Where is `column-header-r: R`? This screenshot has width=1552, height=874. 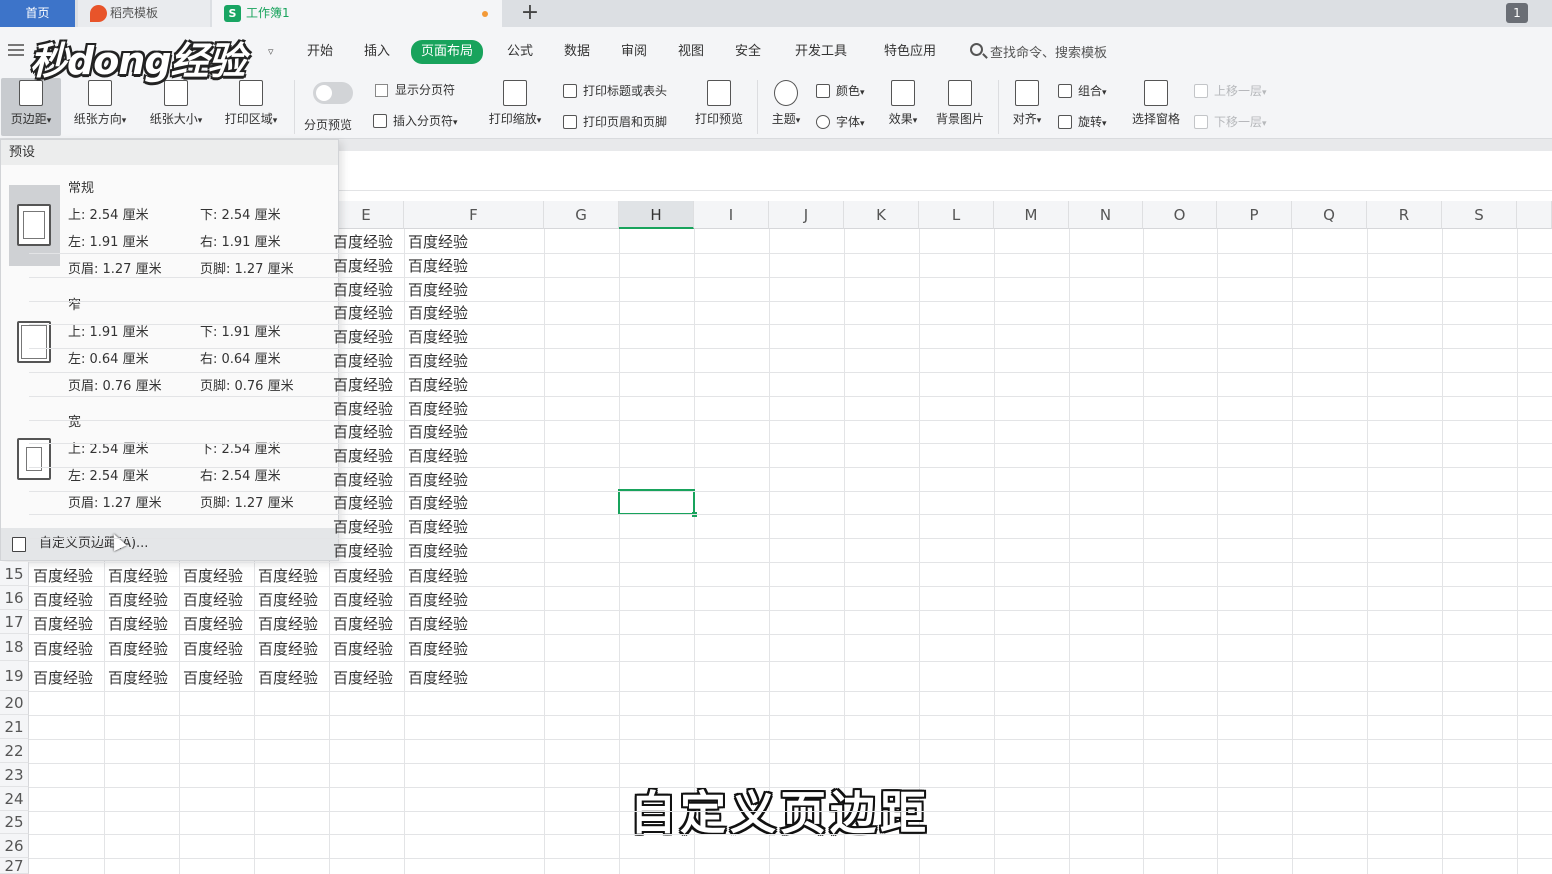
column-header-r: R is located at coordinates (1404, 215).